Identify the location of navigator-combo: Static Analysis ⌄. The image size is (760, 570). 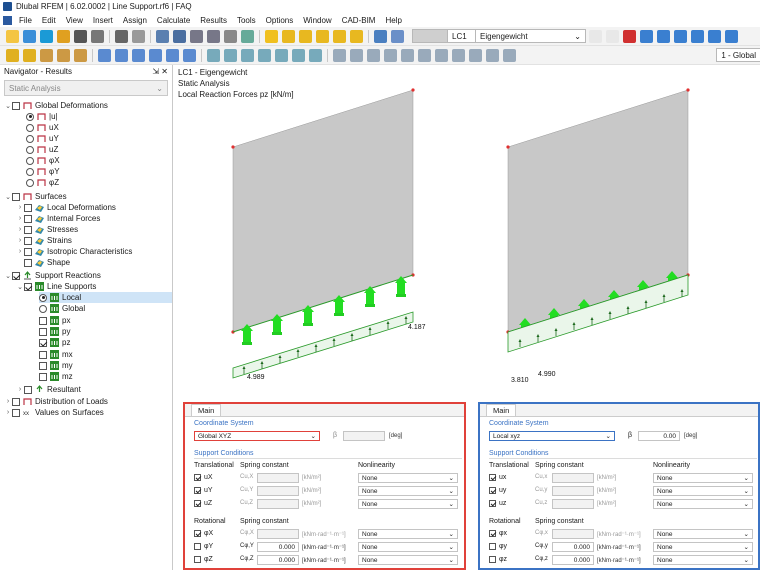
(86, 88).